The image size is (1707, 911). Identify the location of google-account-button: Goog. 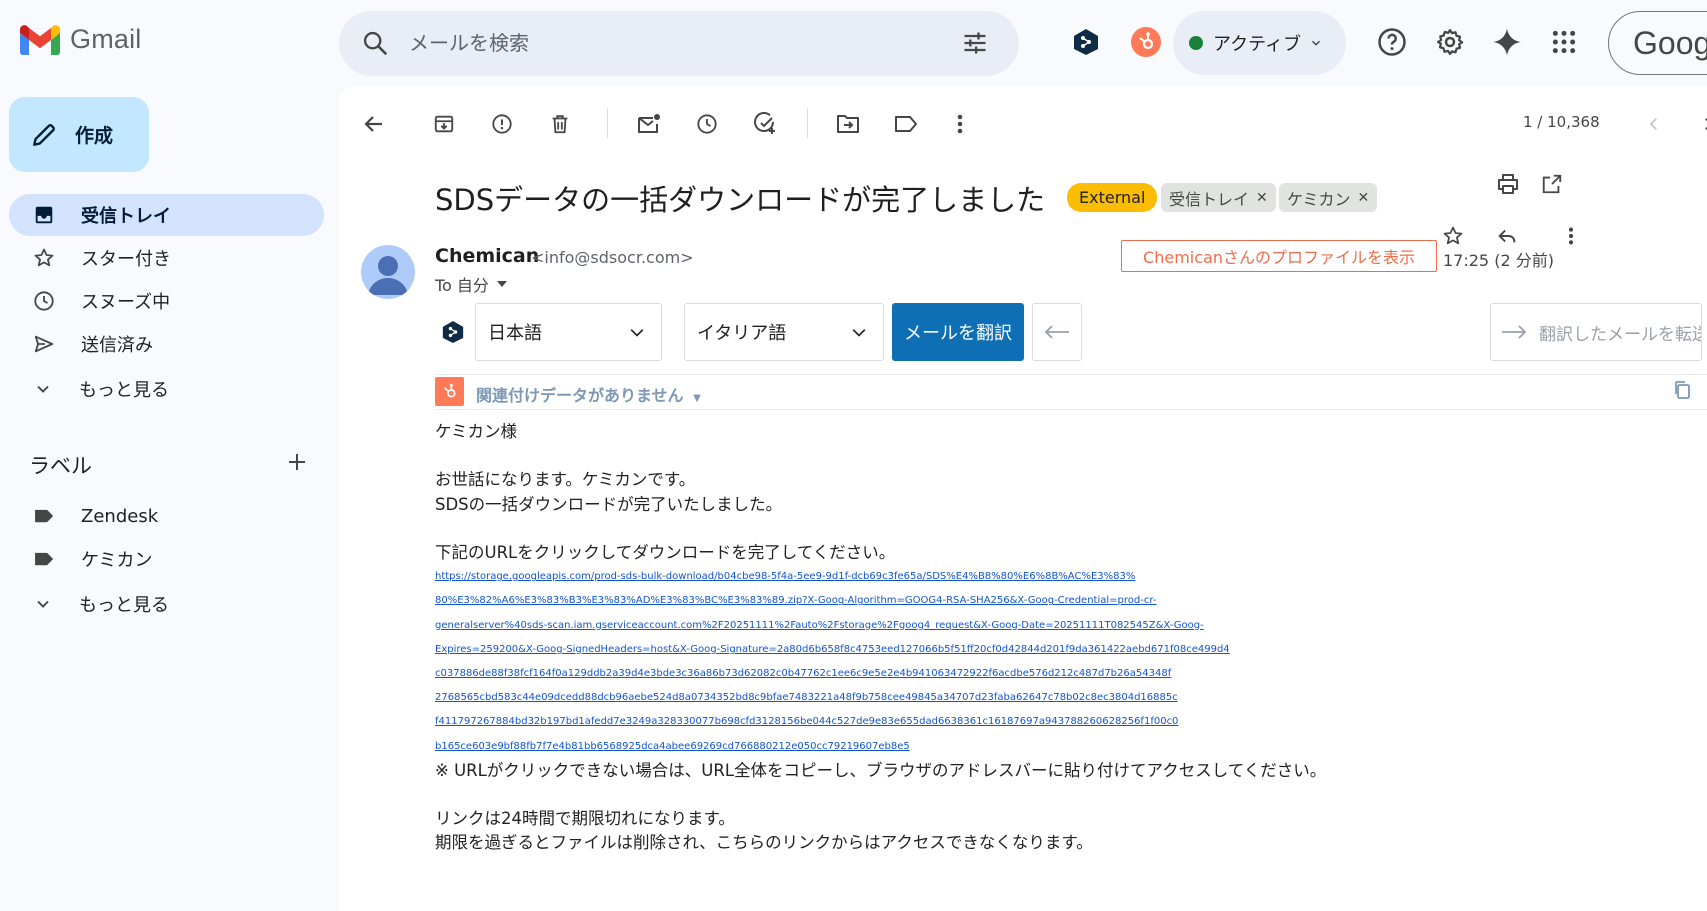
(1657, 43).